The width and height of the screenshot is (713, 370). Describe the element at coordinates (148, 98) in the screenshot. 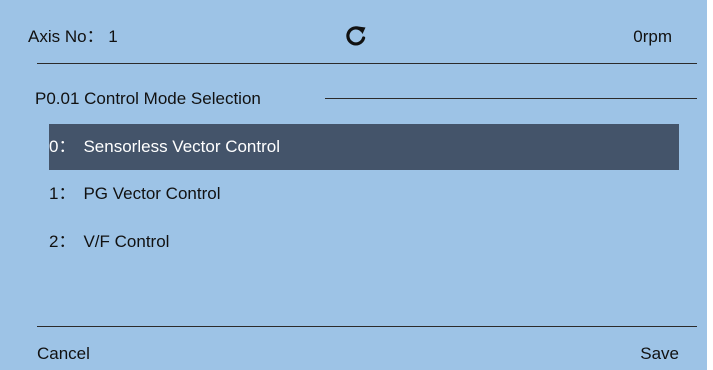

I see `parameter-title: P0.01 Control Mode Selection` at that location.